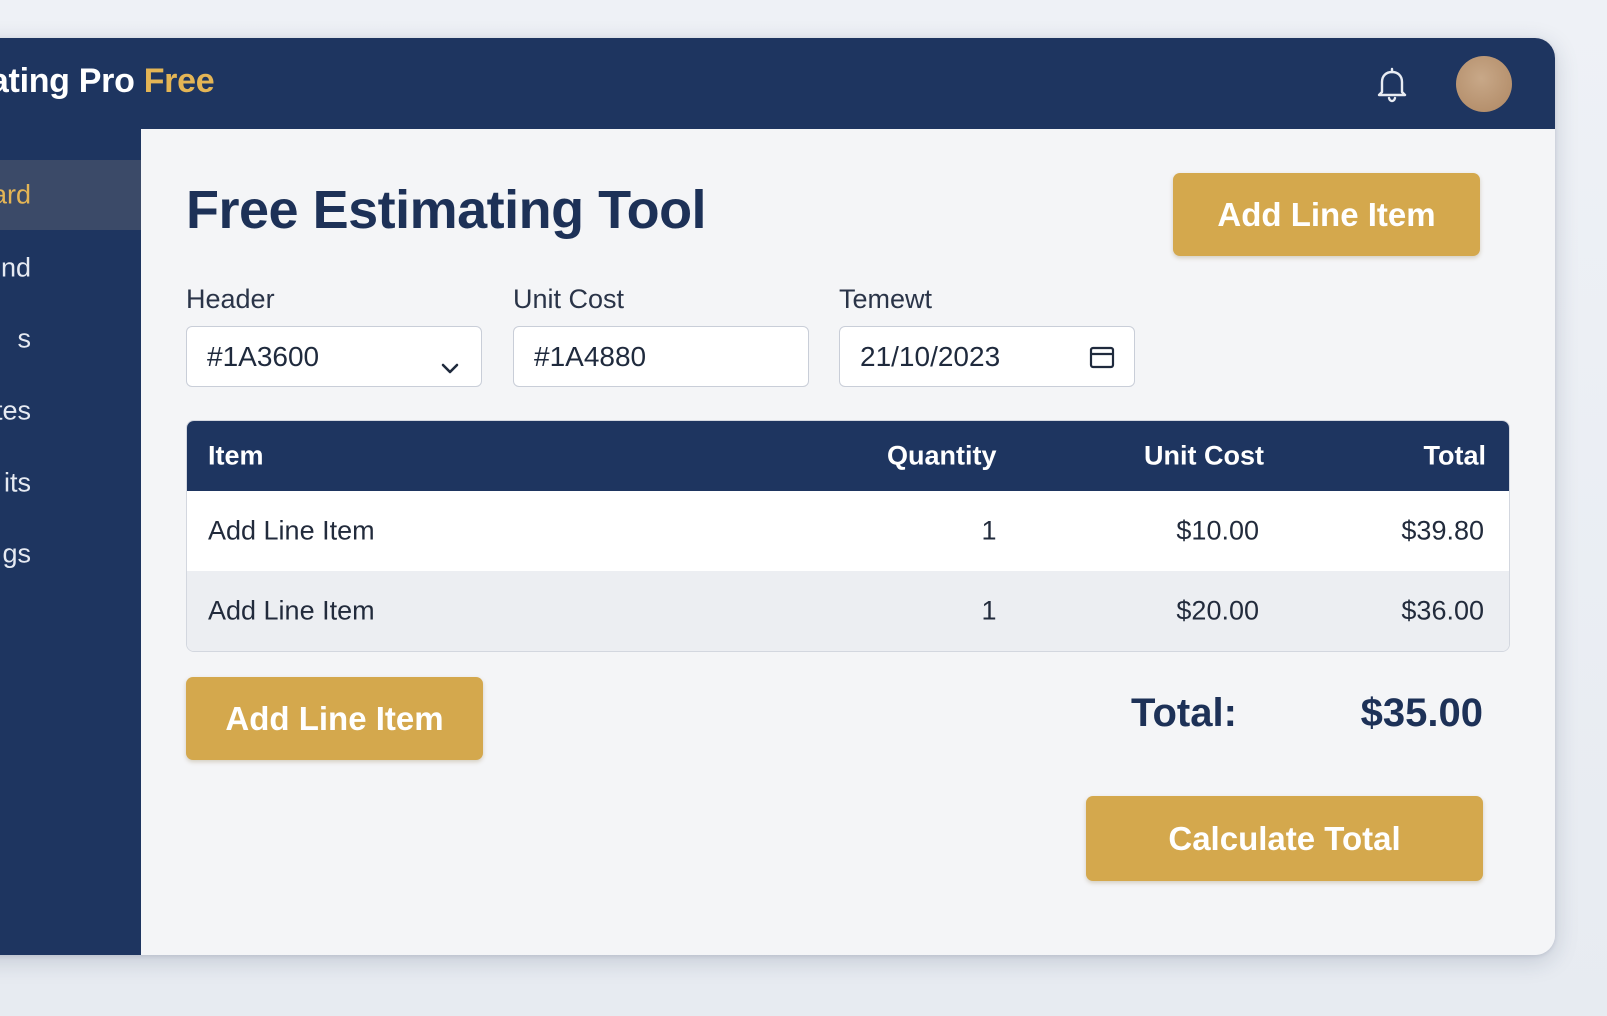 The width and height of the screenshot is (1607, 1016). What do you see at coordinates (569, 299) in the screenshot?
I see `unit-cost-field-label: Unit Cost` at bounding box center [569, 299].